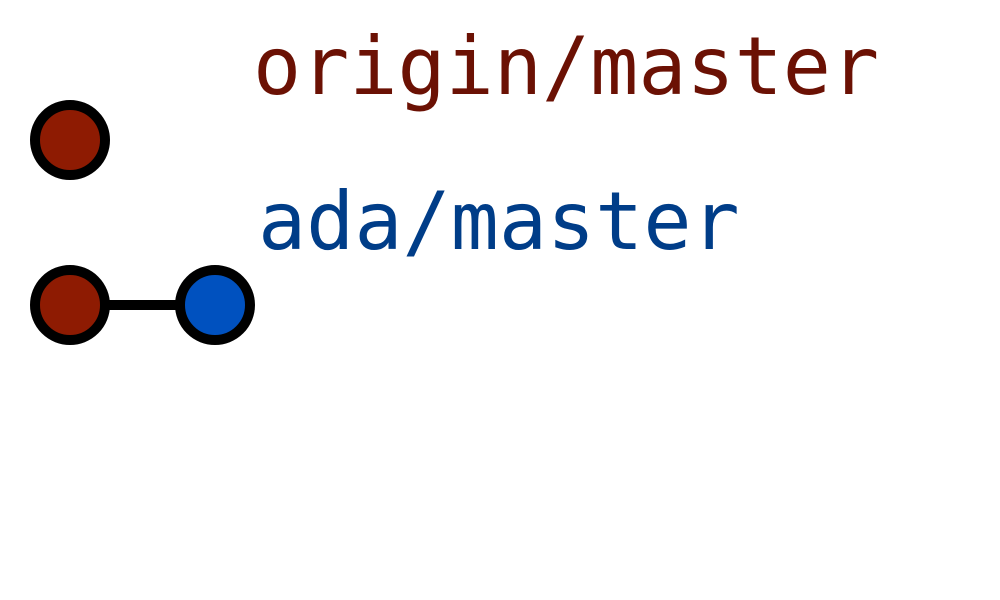 The width and height of the screenshot is (1000, 600). Describe the element at coordinates (70, 305) in the screenshot. I see `commit-node-ada-base` at that location.